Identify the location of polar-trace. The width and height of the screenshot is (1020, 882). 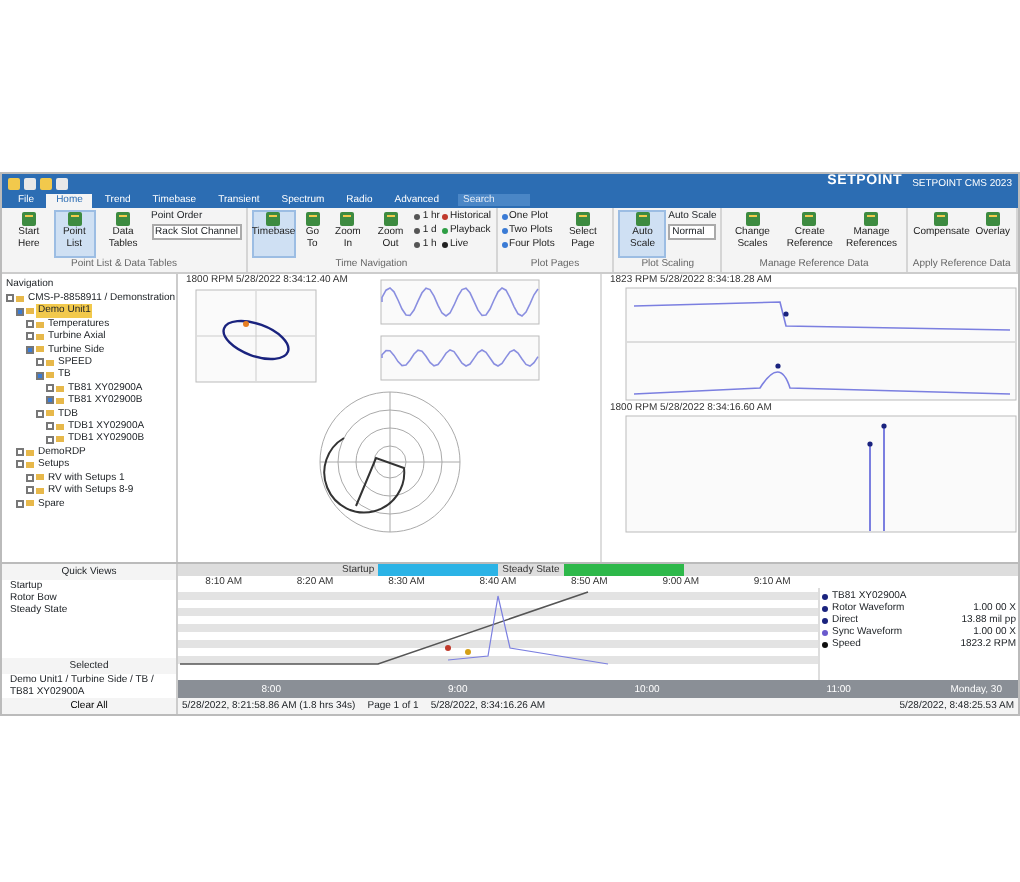
(363, 475).